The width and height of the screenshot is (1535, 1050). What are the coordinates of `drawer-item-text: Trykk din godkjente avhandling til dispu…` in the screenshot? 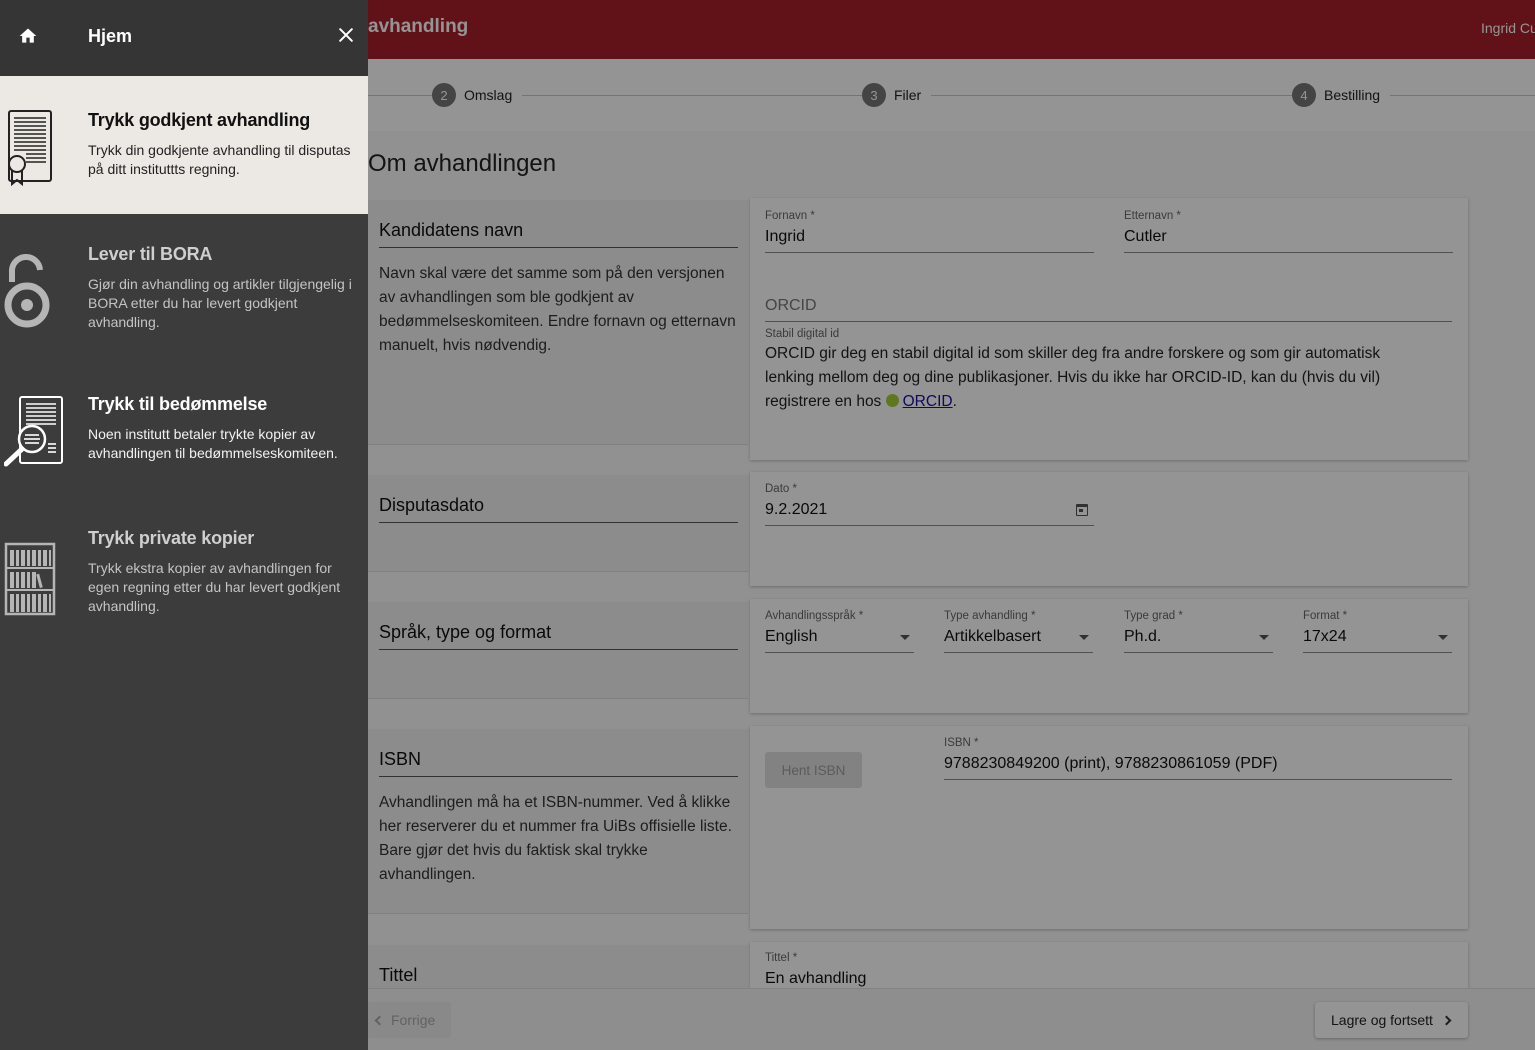 It's located at (219, 159).